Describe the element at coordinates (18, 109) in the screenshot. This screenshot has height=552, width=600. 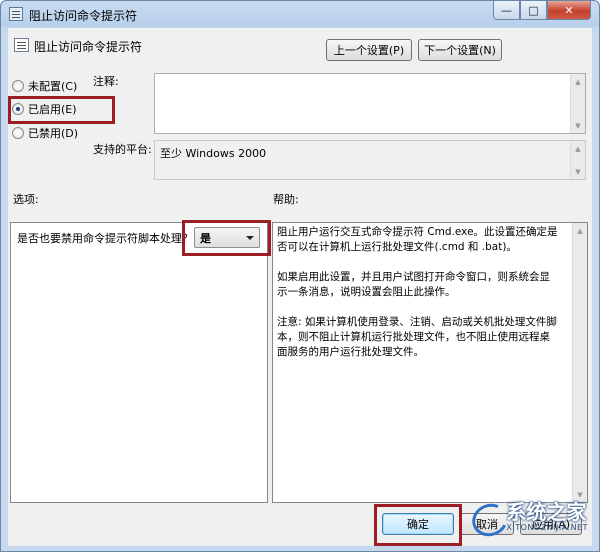
I see `radio-enabled-indicator` at that location.